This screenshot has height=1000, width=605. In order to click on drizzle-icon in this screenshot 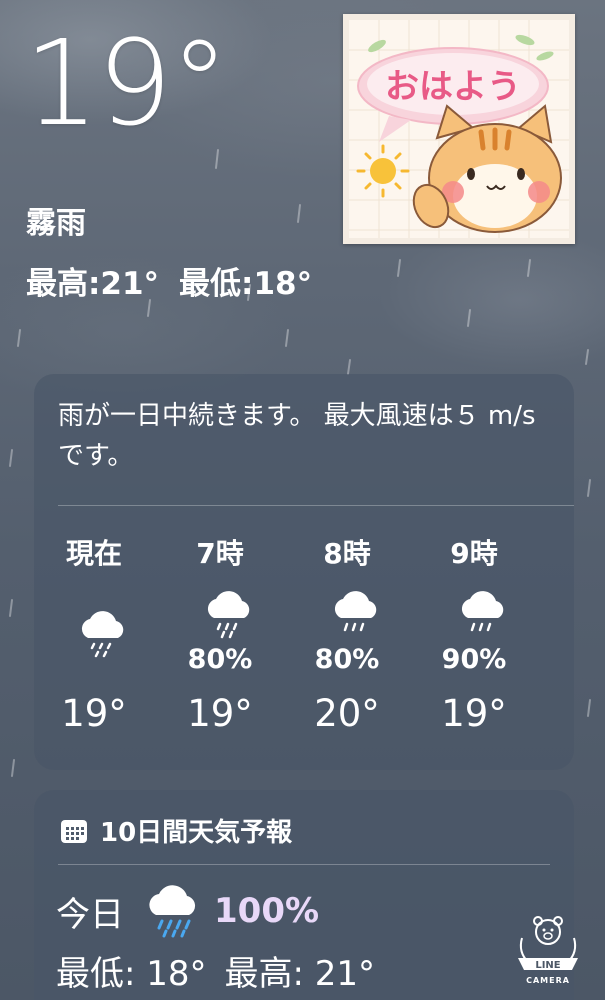, I will do `click(102, 634)`.